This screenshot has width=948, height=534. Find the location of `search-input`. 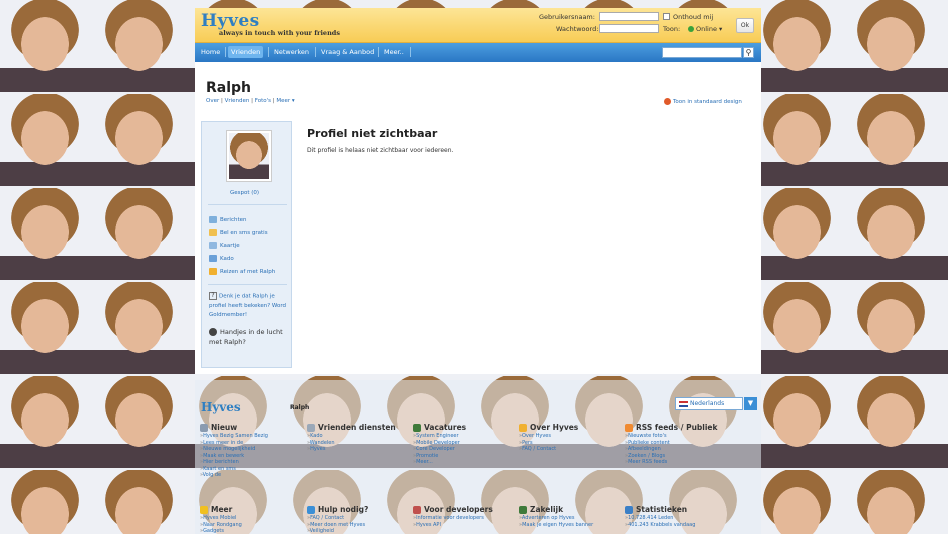

search-input is located at coordinates (702, 52).